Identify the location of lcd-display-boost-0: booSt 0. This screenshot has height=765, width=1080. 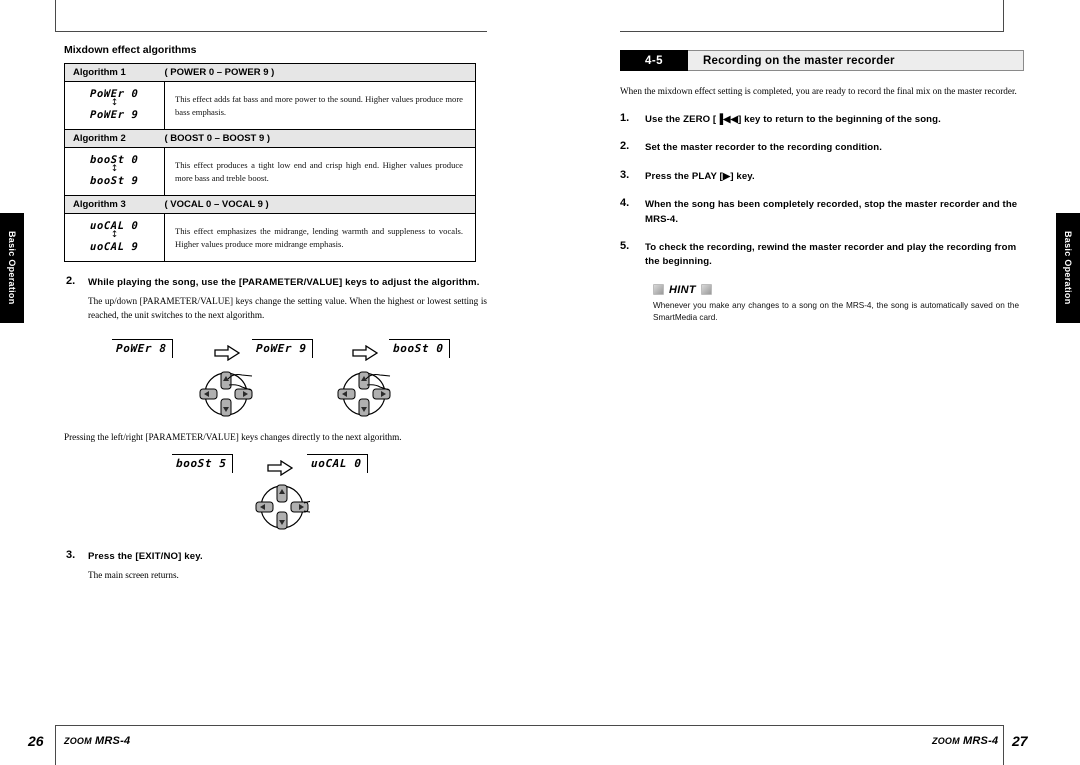
(419, 348).